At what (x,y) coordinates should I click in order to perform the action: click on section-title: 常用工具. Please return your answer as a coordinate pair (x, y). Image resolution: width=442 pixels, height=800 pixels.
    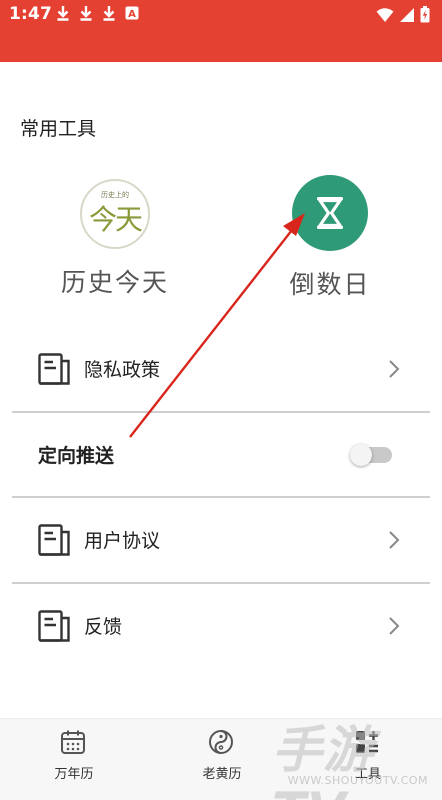
    Looking at the image, I should click on (58, 129).